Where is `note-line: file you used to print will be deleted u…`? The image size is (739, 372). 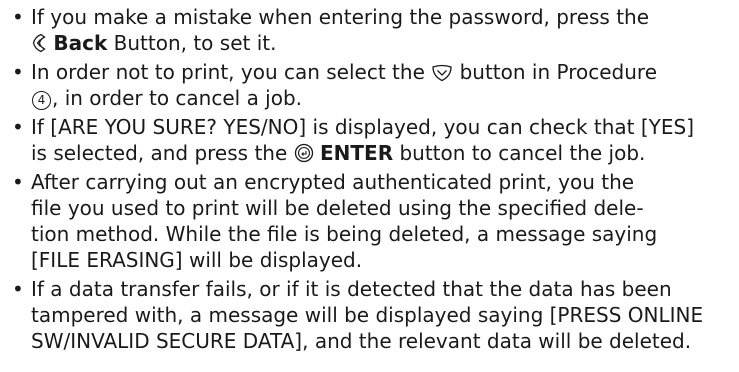 note-line: file you used to print will be deleted u… is located at coordinates (337, 208).